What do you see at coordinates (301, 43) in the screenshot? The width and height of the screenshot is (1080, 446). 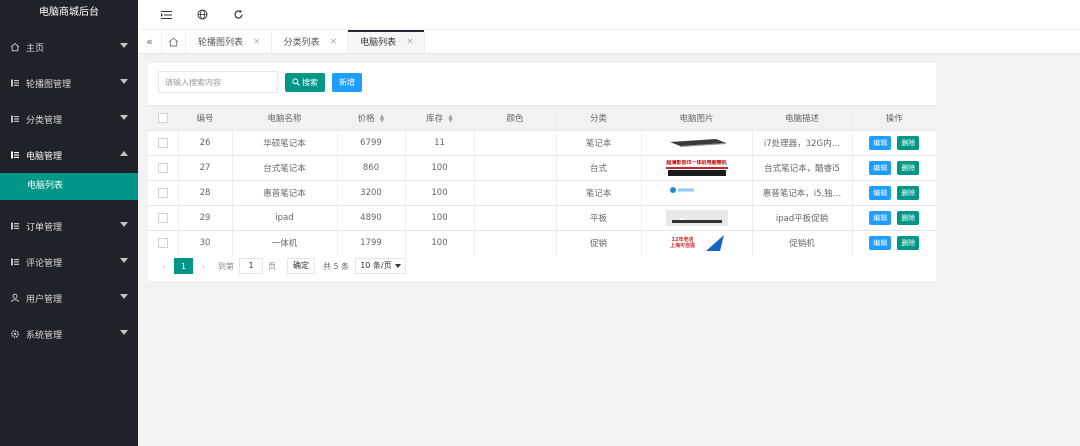 I see `tab-label: 分类列表` at bounding box center [301, 43].